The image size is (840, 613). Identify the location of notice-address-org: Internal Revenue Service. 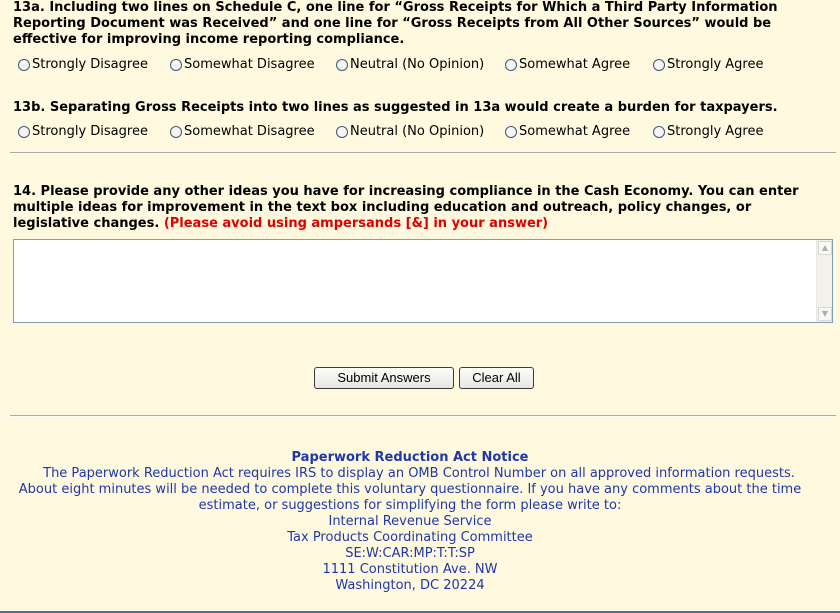
(410, 521).